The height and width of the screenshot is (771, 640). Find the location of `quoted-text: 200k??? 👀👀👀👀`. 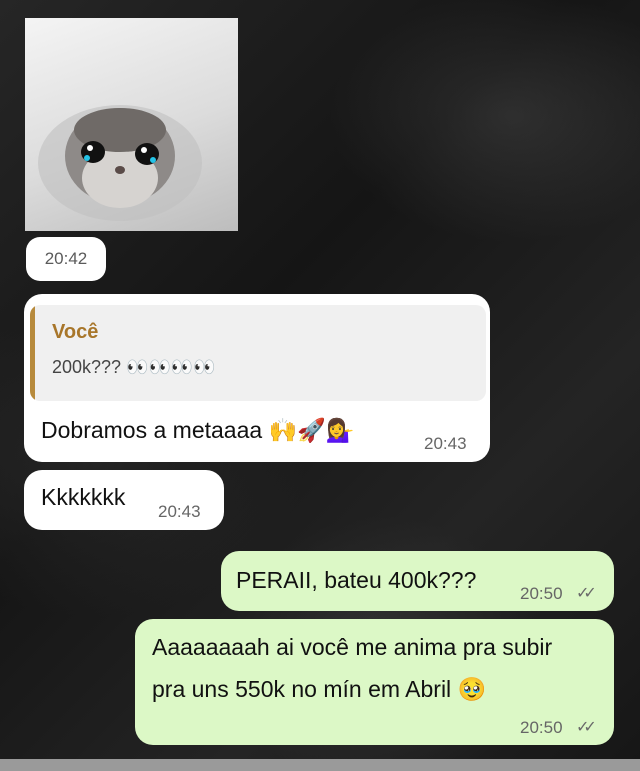

quoted-text: 200k??? 👀👀👀👀 is located at coordinates (134, 367).